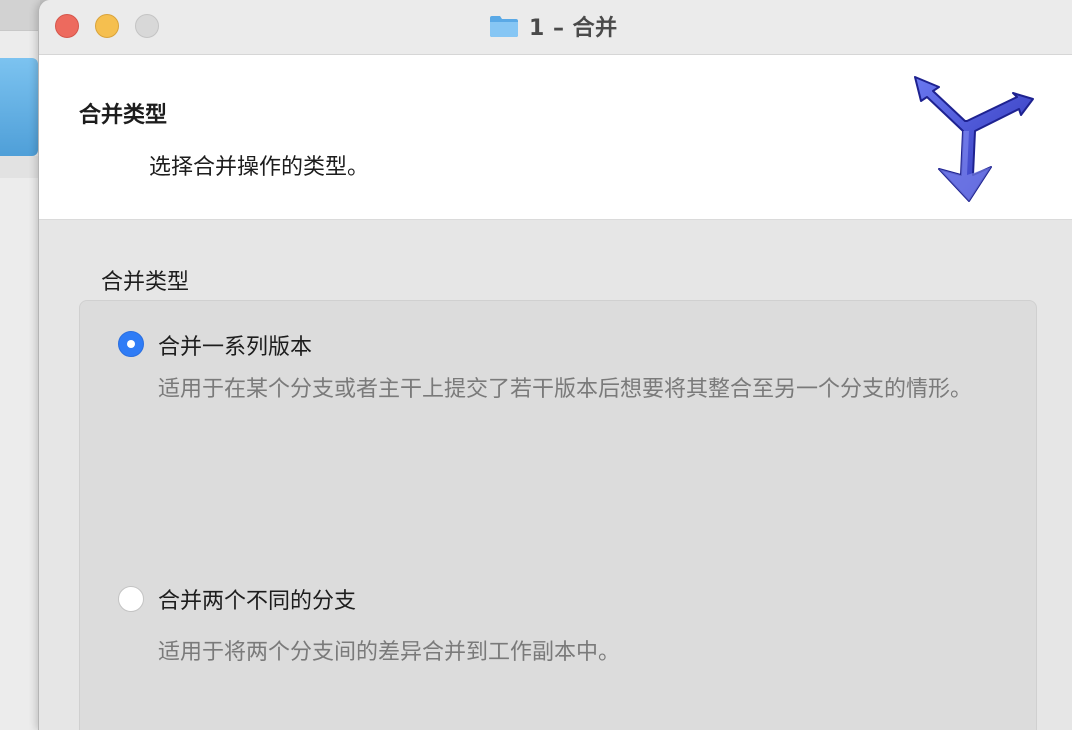 Image resolution: width=1072 pixels, height=730 pixels. Describe the element at coordinates (20, 365) in the screenshot. I see `background-window` at that location.